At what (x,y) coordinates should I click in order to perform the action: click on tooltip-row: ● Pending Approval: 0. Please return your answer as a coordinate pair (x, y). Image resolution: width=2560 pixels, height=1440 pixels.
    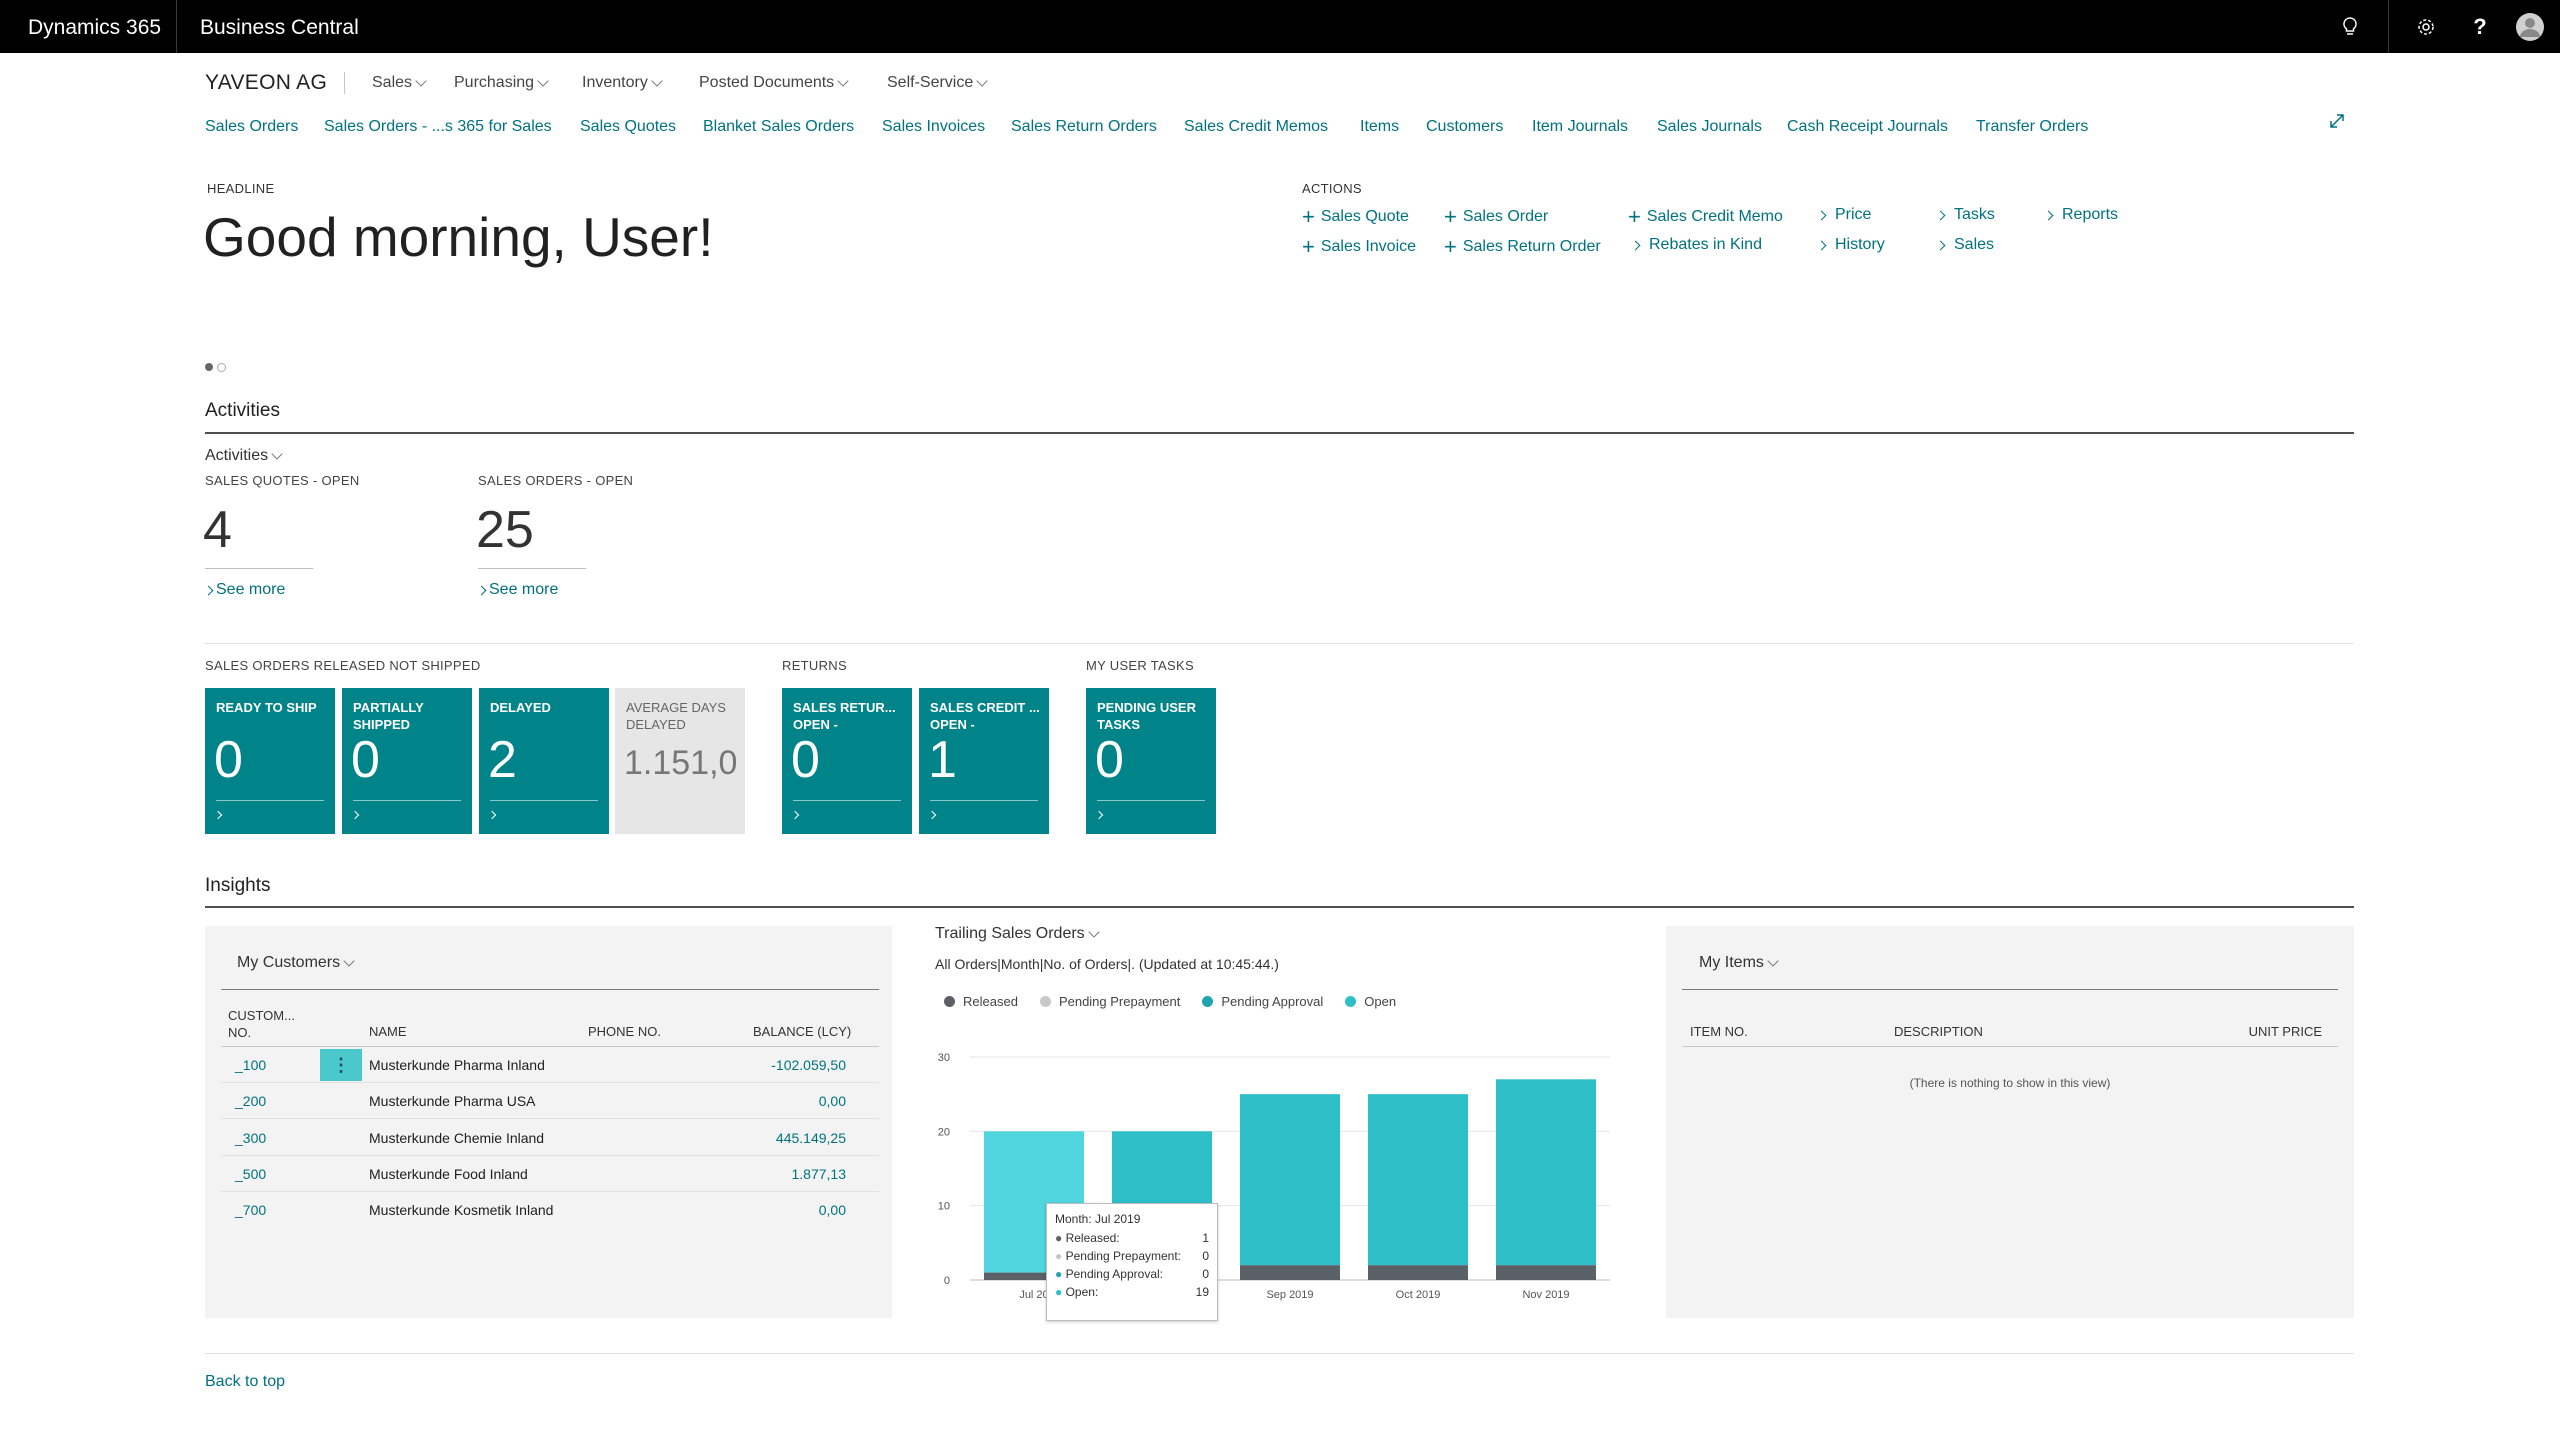
    Looking at the image, I should click on (1132, 1274).